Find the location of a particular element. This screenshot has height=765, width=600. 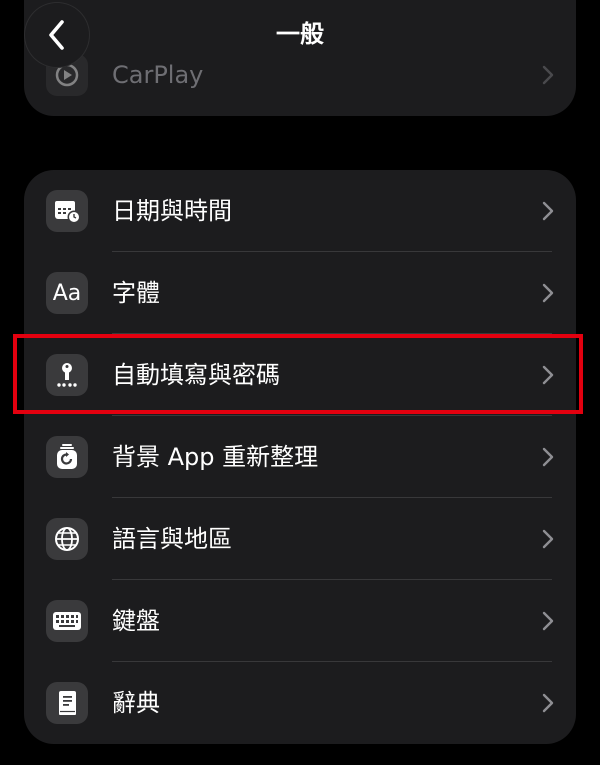

settings-row-label: 日期與時間 is located at coordinates (172, 211).